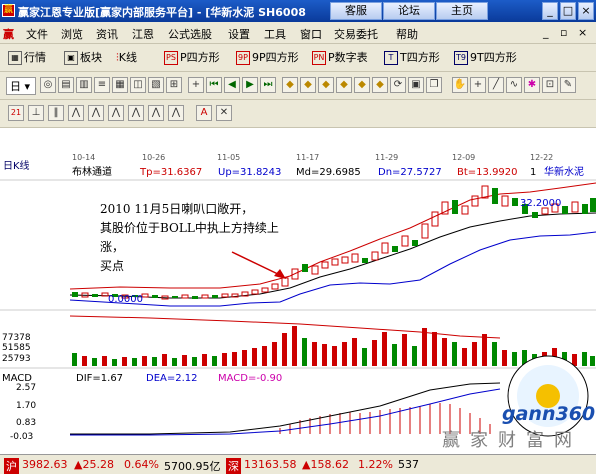 This screenshot has width=596, height=474. I want to click on menu-close-icon: ×, so click(582, 32).